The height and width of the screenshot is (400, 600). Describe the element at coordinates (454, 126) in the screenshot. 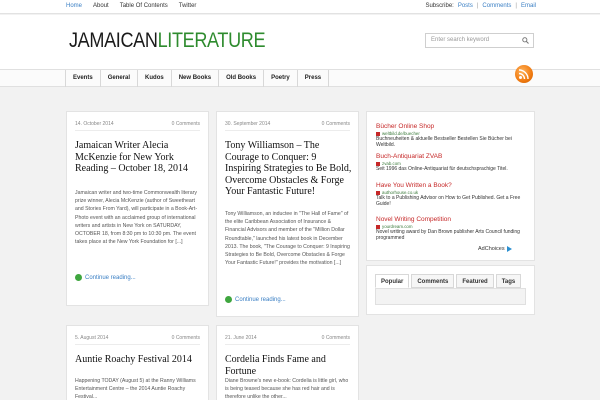

I see `ad-title: Bücher Online Shop` at that location.